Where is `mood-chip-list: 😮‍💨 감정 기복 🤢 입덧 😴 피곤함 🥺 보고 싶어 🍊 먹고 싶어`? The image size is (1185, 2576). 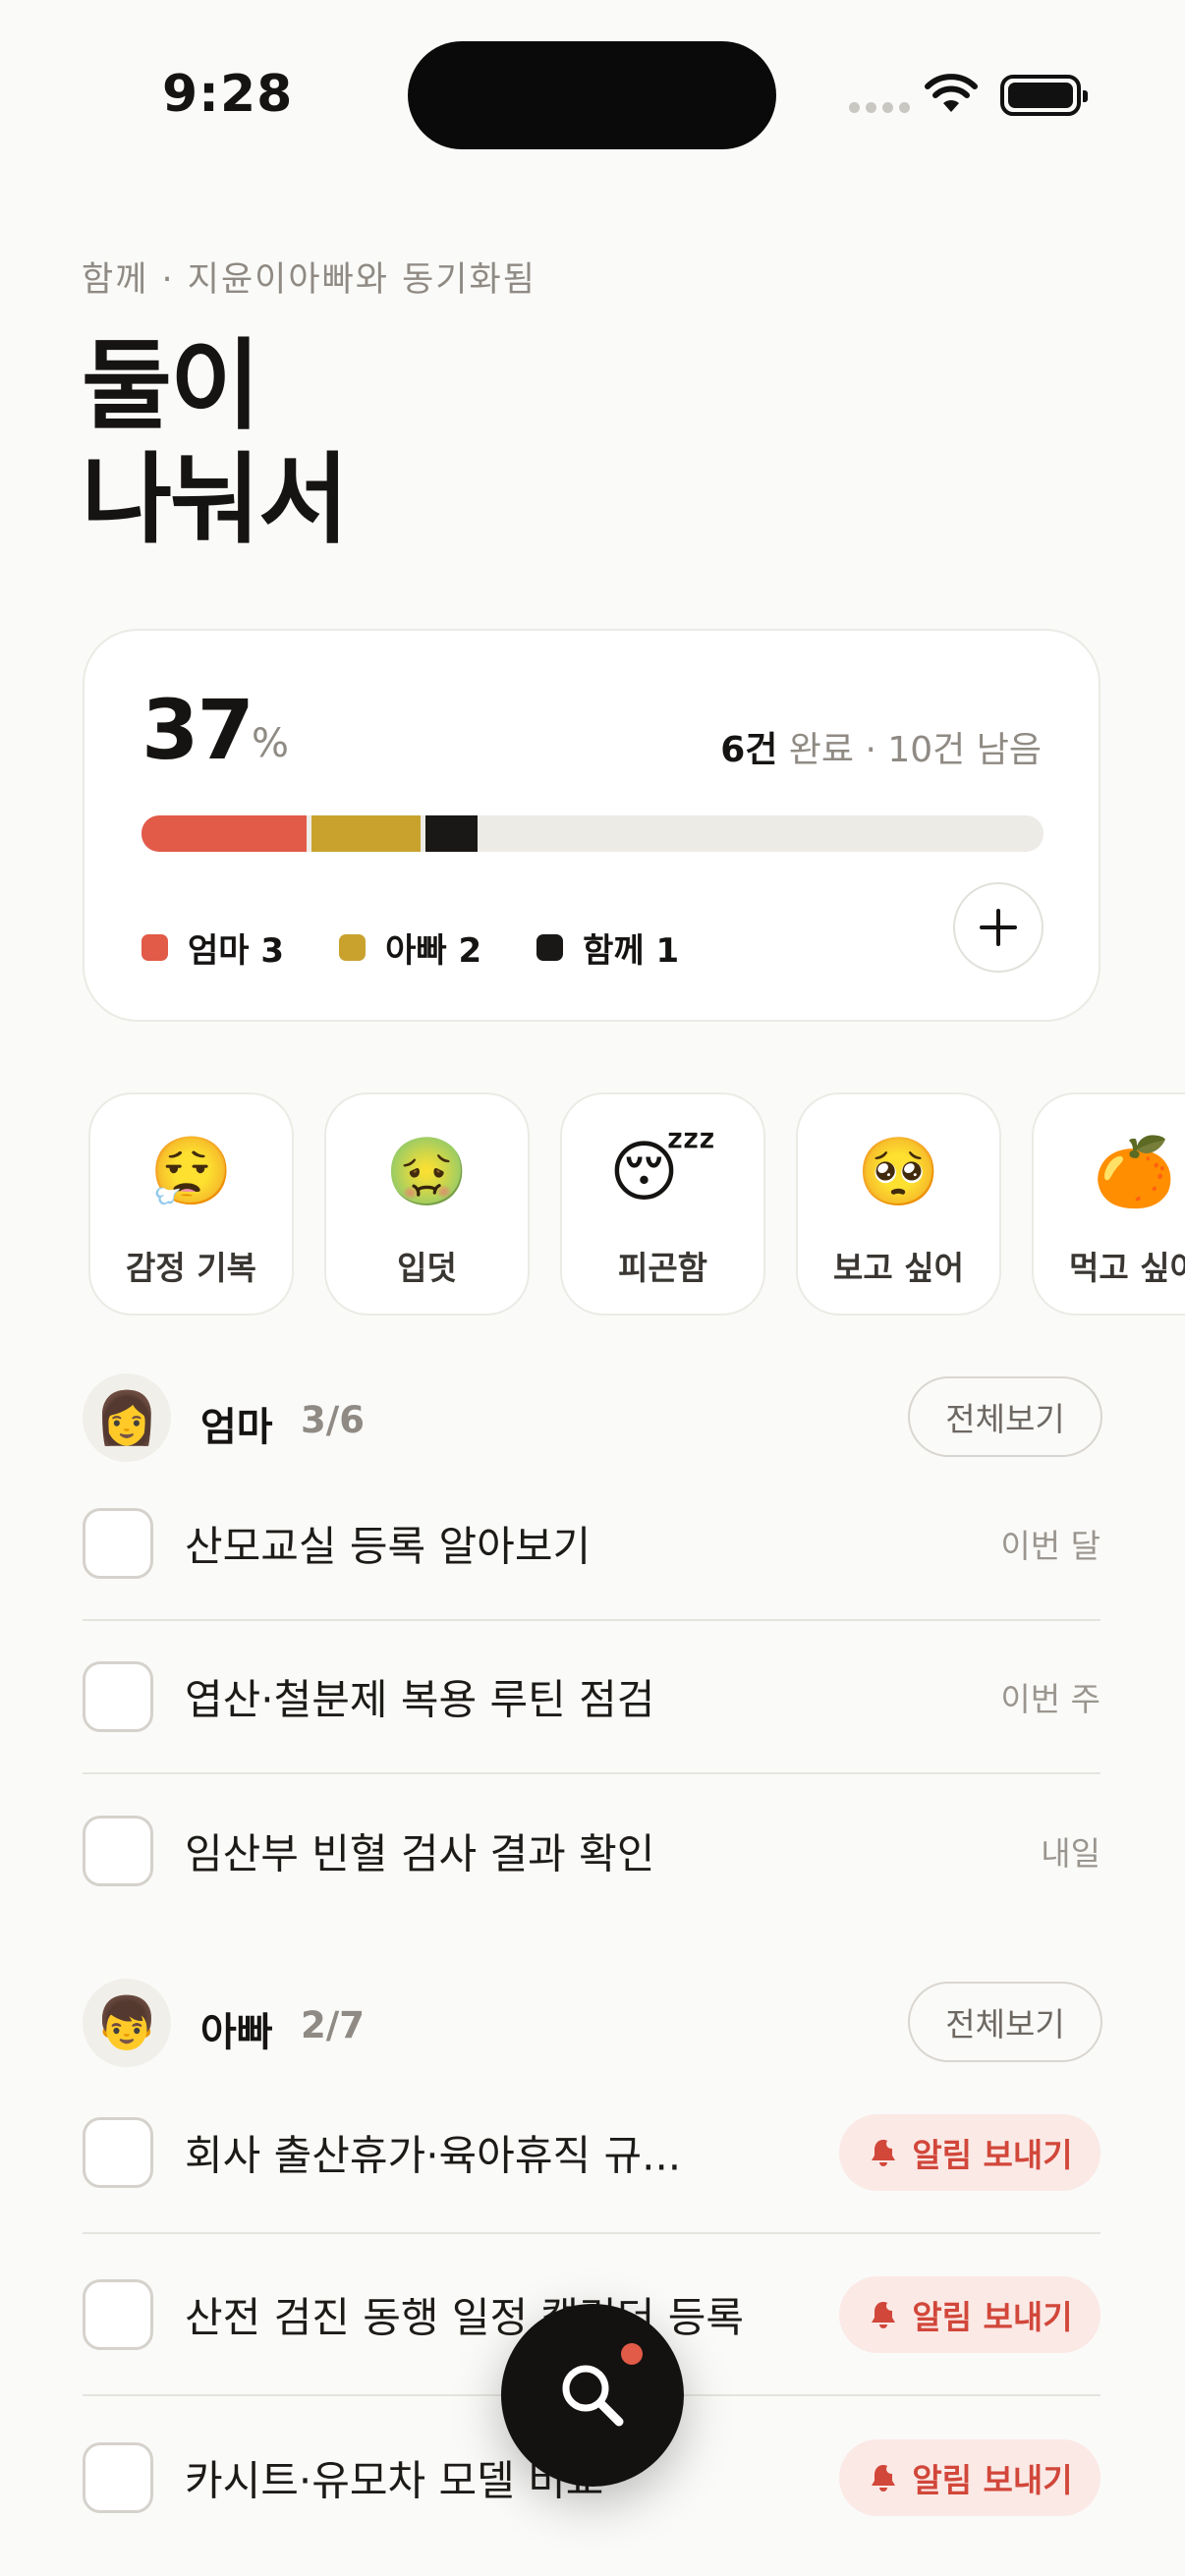
mood-chip-list: 😮‍💨 감정 기복 🤢 입덧 😴 피곤함 🥺 보고 싶어 🍊 먹고 싶어 is located at coordinates (637, 1204).